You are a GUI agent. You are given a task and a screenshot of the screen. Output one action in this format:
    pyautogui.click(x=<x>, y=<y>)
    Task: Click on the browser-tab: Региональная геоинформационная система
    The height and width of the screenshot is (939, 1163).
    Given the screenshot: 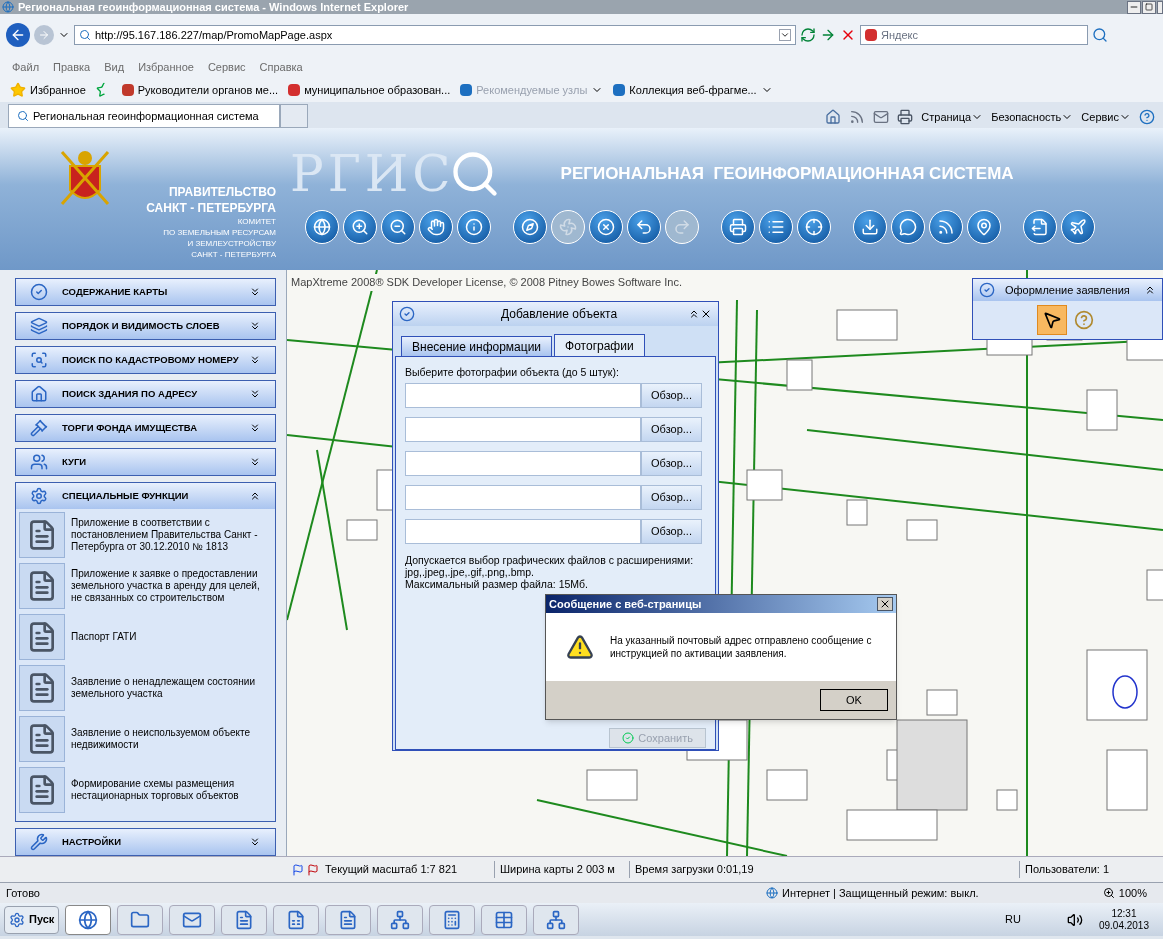 What is the action you would take?
    pyautogui.click(x=144, y=116)
    